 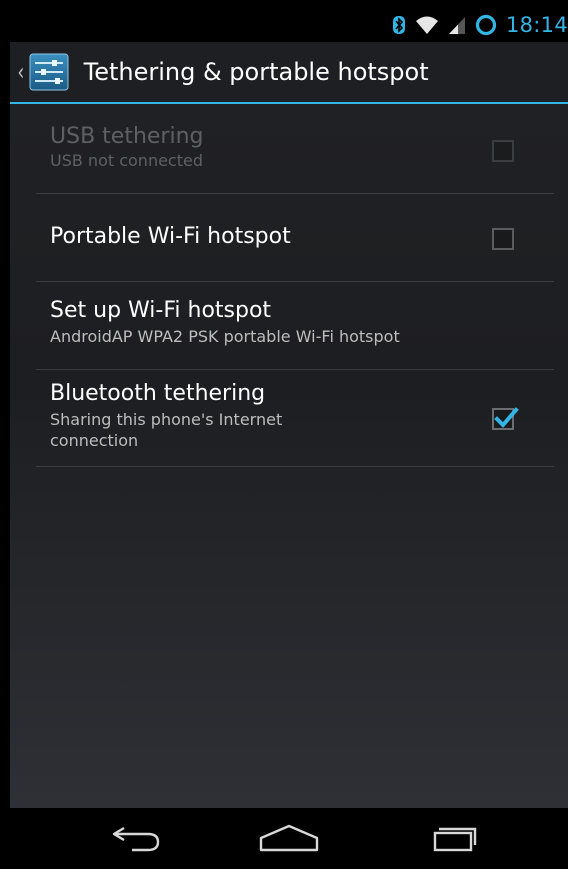 What do you see at coordinates (486, 25) in the screenshot?
I see `battery-icon` at bounding box center [486, 25].